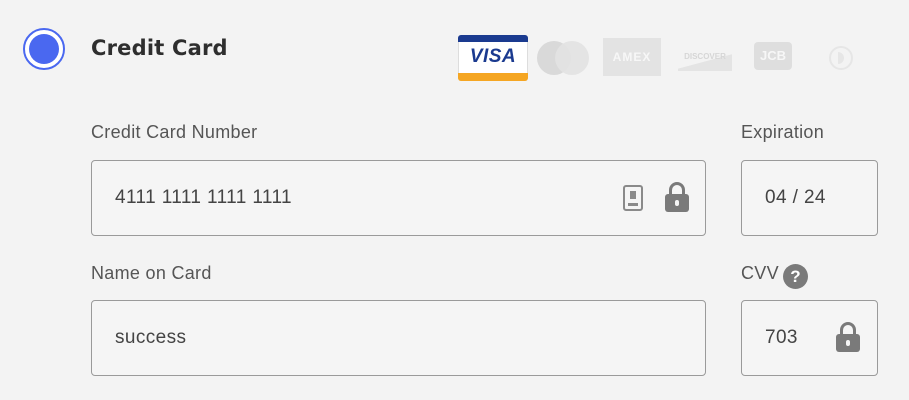 Image resolution: width=909 pixels, height=400 pixels. Describe the element at coordinates (773, 56) in the screenshot. I see `jcb-logo: JCB` at that location.